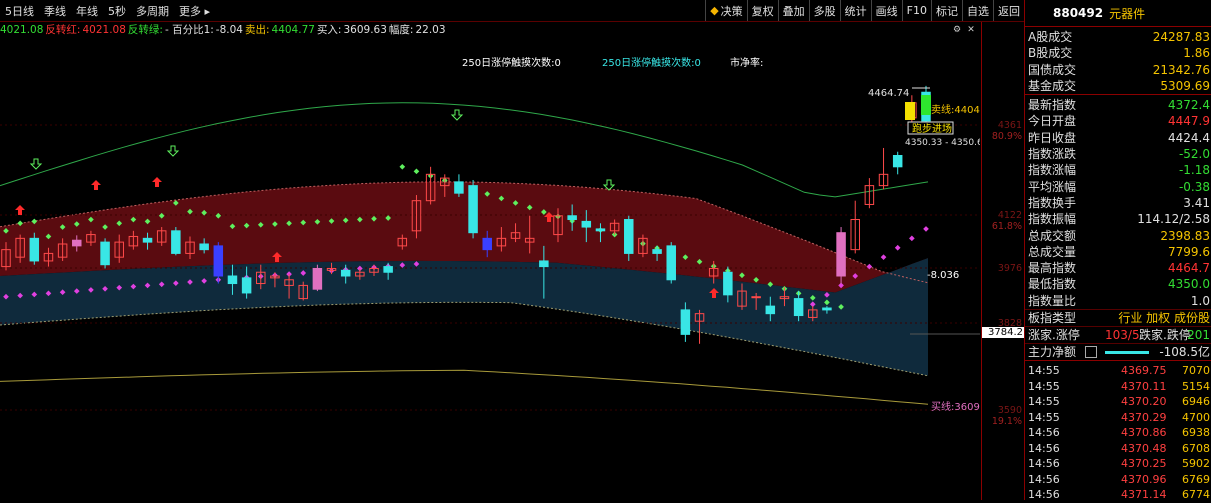 This screenshot has width=1211, height=503. What do you see at coordinates (1144, 417) in the screenshot?
I see `tick-price: 4370.29` at bounding box center [1144, 417].